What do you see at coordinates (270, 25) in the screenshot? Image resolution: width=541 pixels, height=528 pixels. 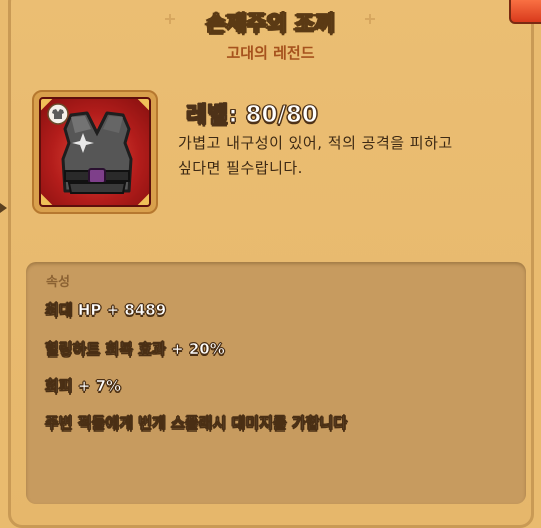 I see `item-name: 손재주의 조끼` at bounding box center [270, 25].